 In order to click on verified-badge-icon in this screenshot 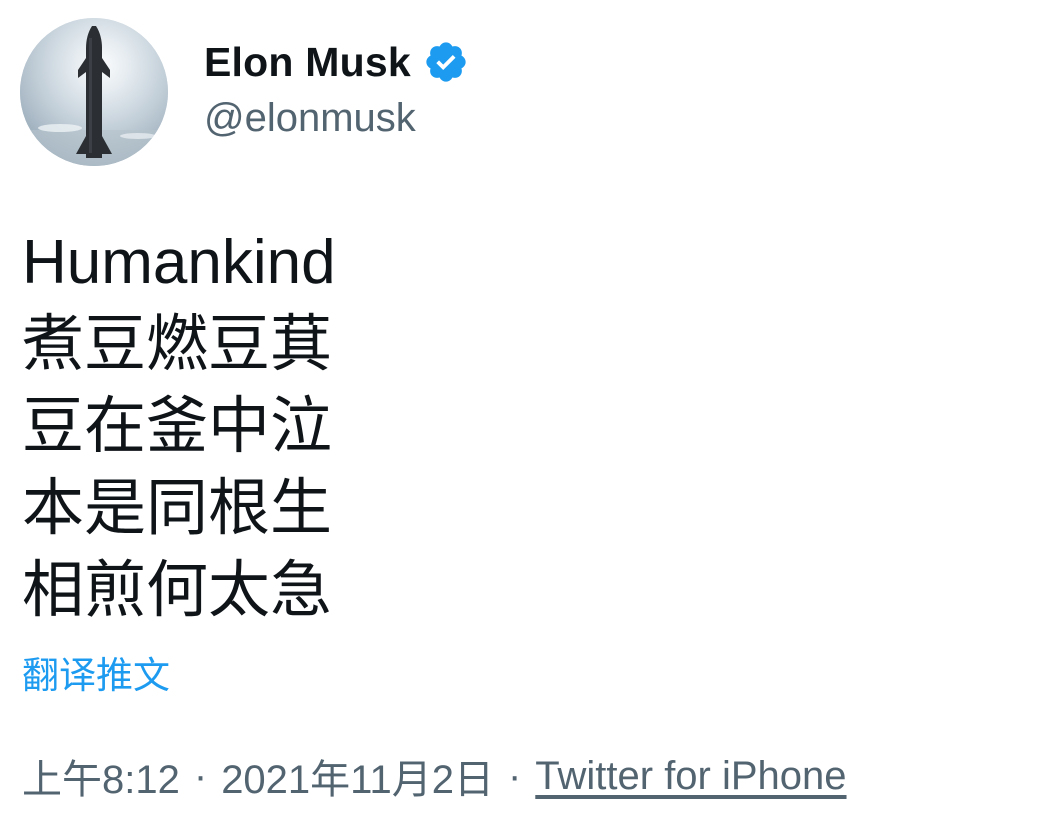, I will do `click(446, 62)`.